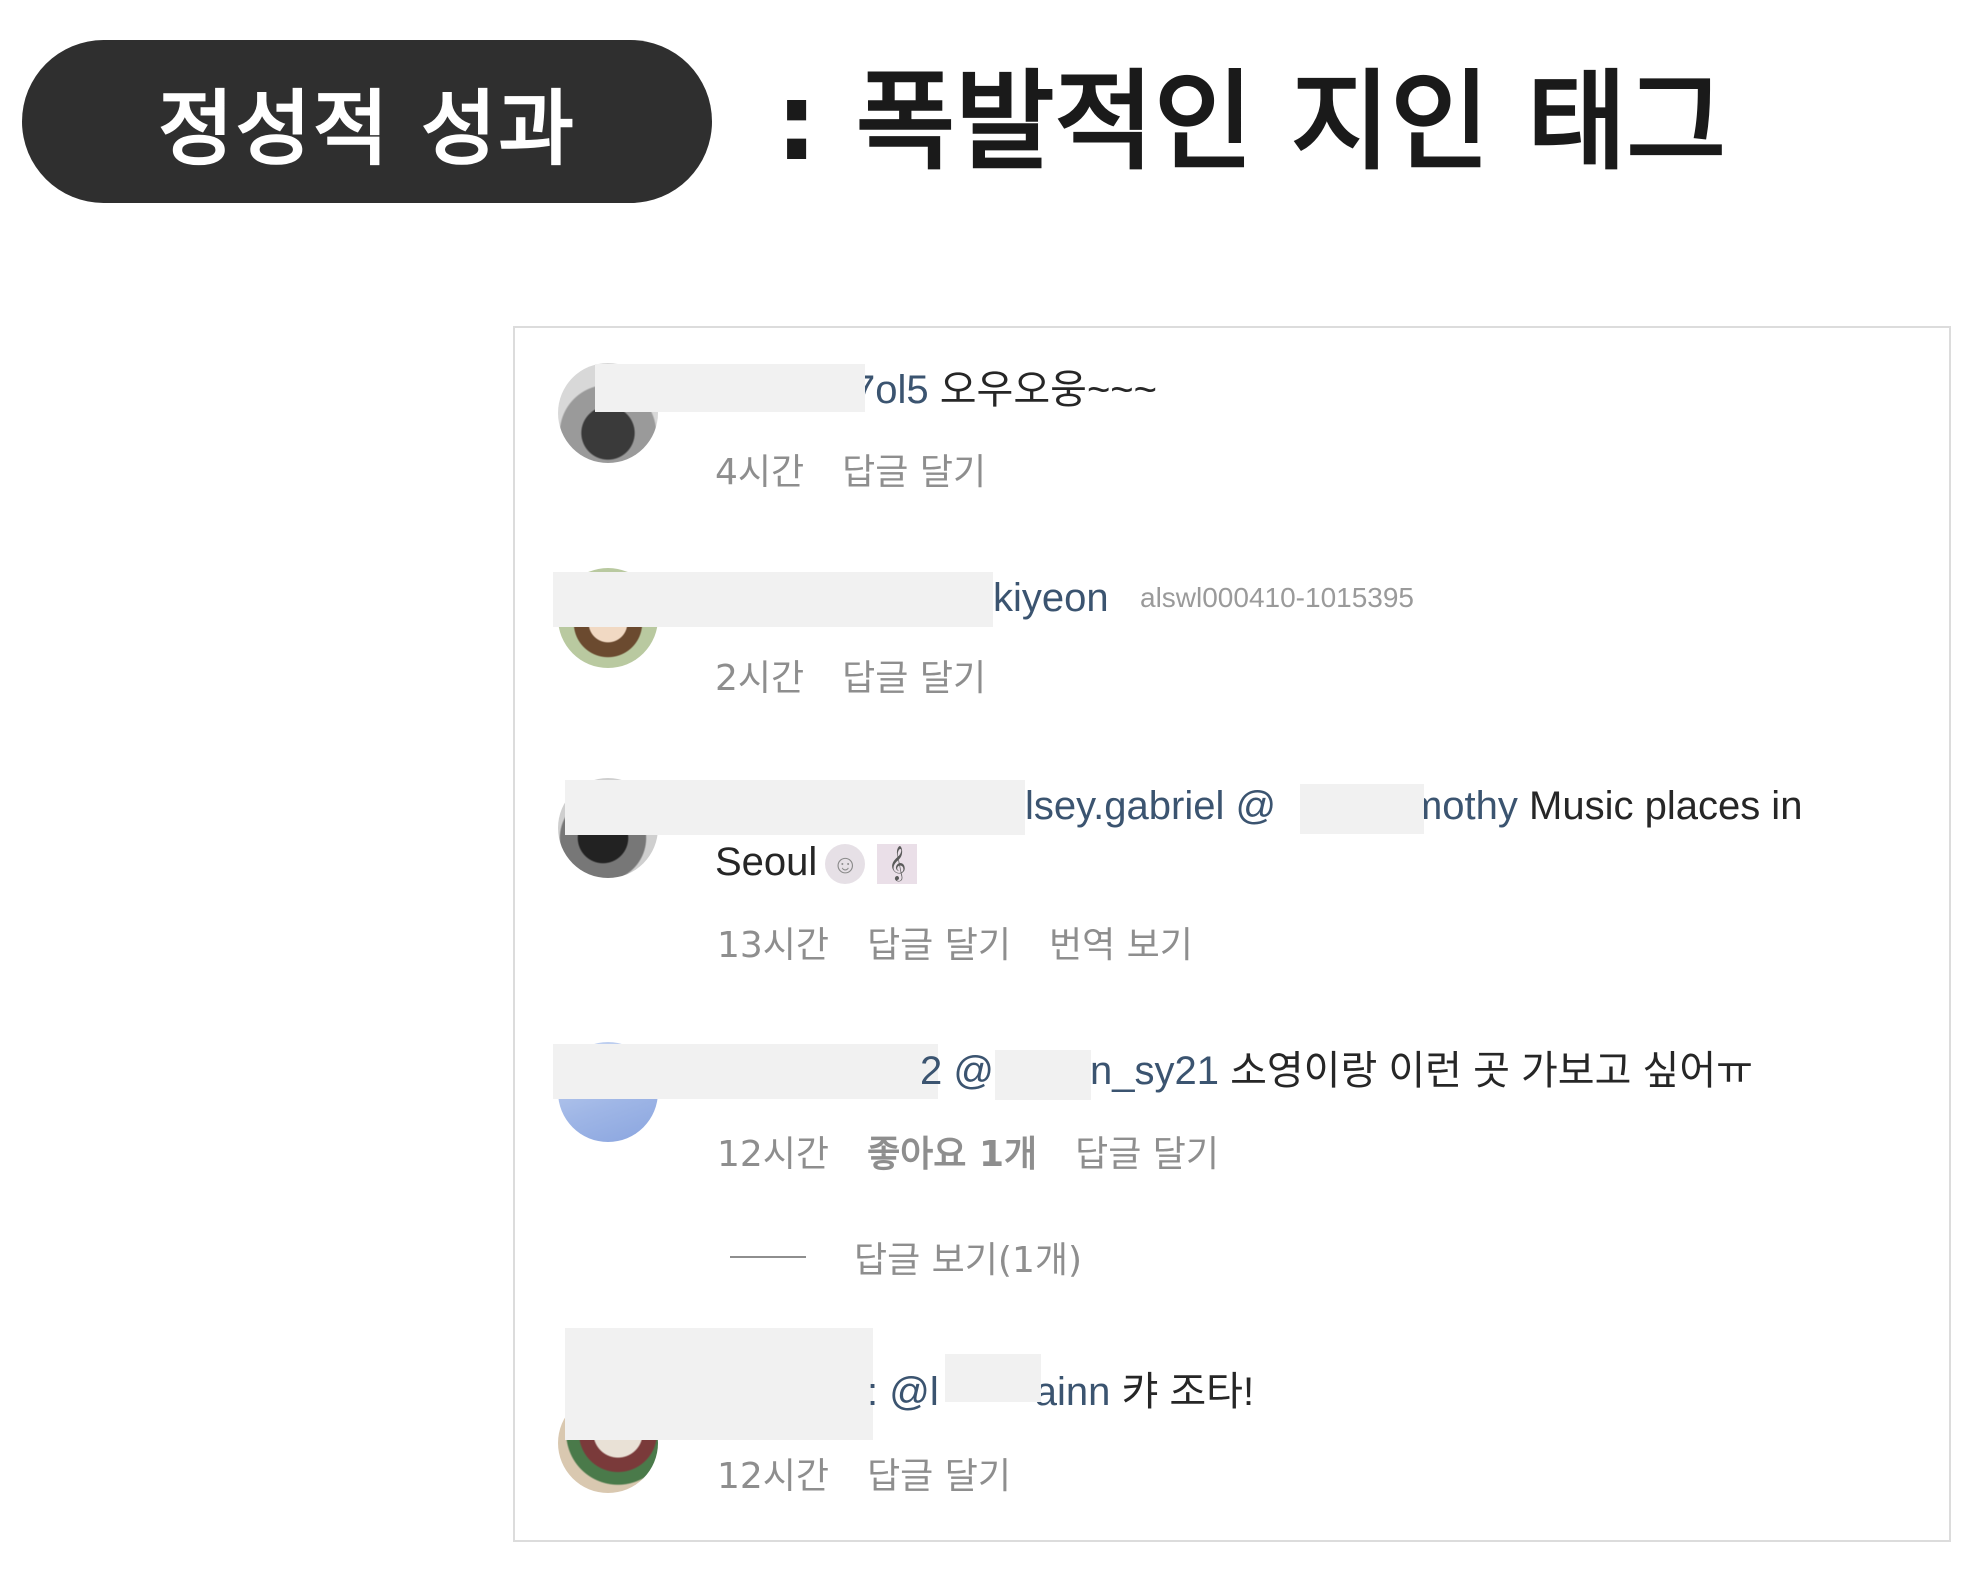  I want to click on view-replies-button: 답글 보기(1개), so click(906, 1257).